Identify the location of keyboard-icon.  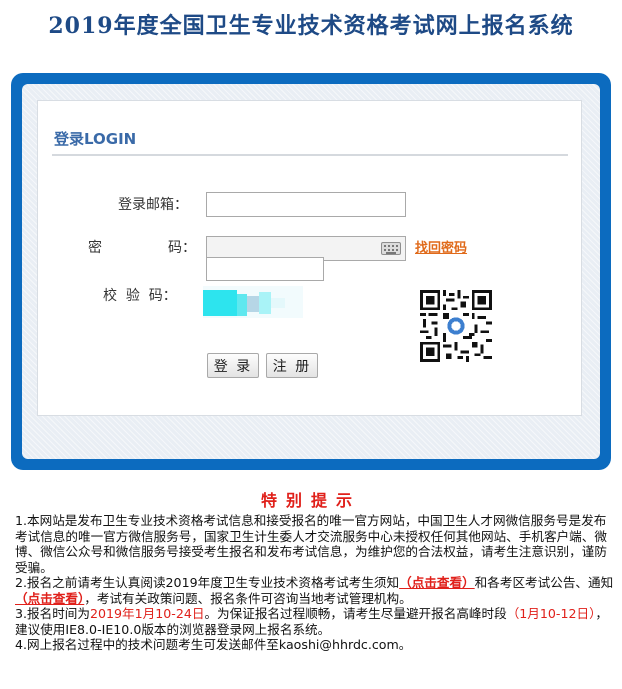
(391, 248).